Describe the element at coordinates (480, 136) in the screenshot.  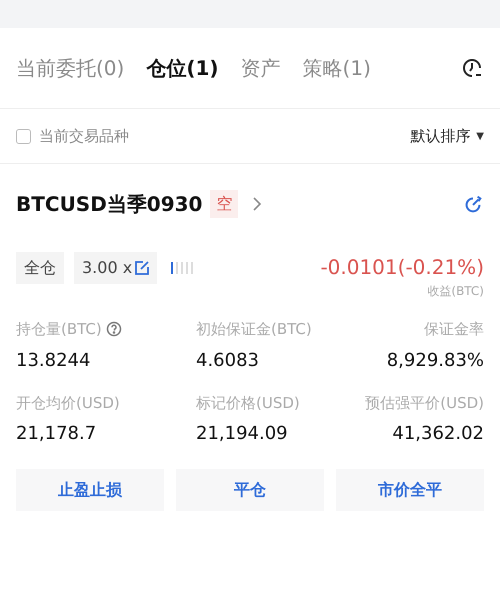
I see `caret-icon: ▼` at that location.